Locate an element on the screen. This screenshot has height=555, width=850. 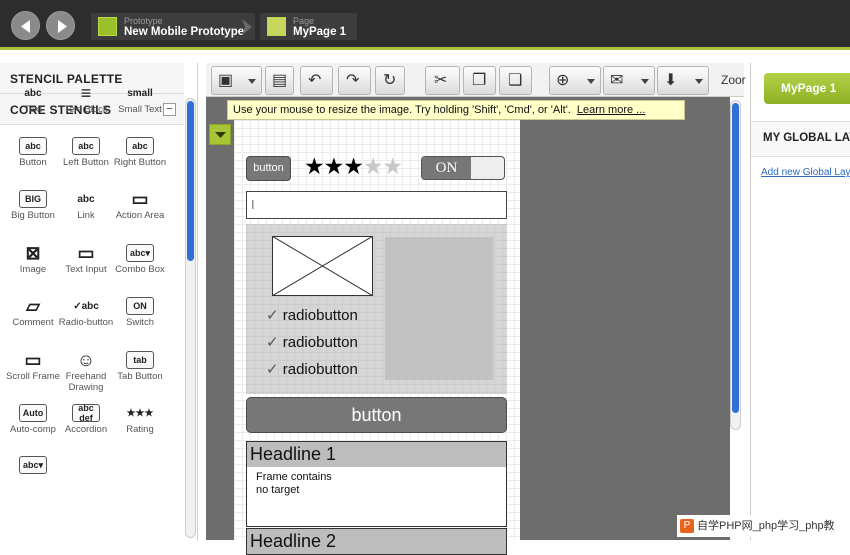
mail-button: ✉ is located at coordinates (629, 80).